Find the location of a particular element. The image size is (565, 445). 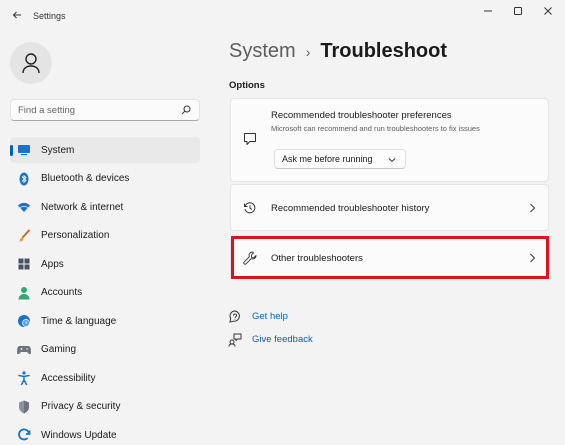

search-input is located at coordinates (99, 110).